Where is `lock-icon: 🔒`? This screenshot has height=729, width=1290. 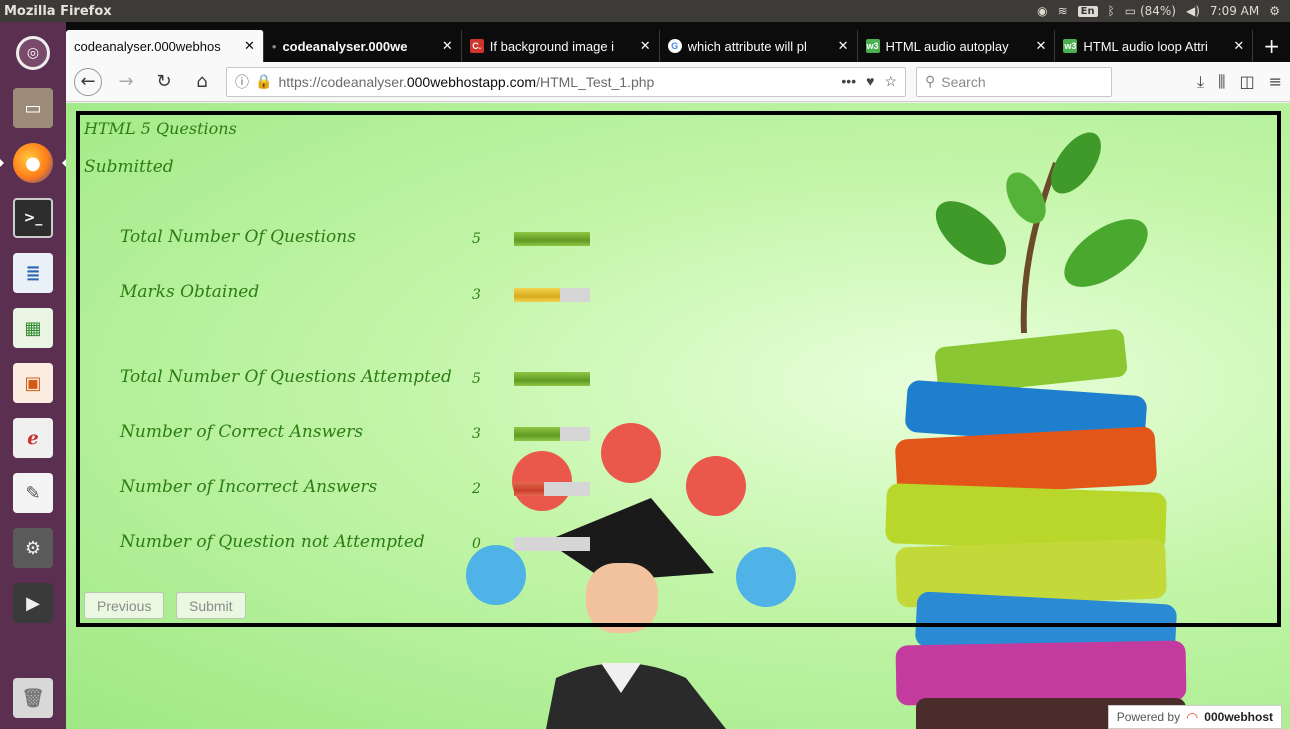
lock-icon: 🔒 is located at coordinates (264, 81).